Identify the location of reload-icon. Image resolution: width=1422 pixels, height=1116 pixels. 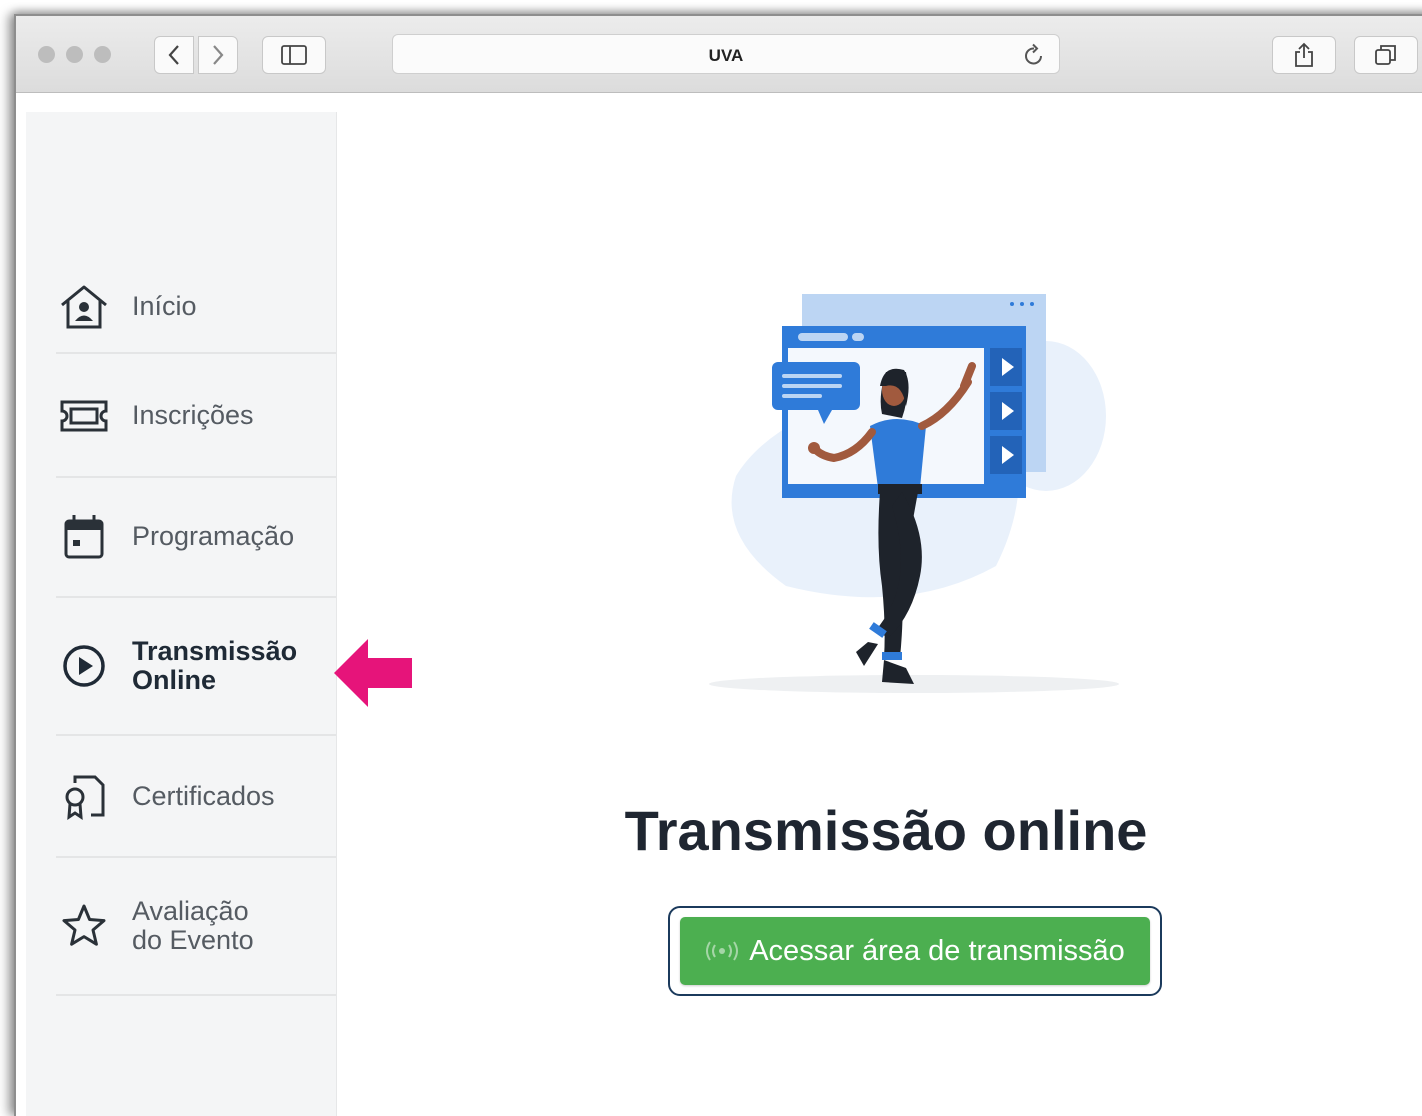
(1034, 55).